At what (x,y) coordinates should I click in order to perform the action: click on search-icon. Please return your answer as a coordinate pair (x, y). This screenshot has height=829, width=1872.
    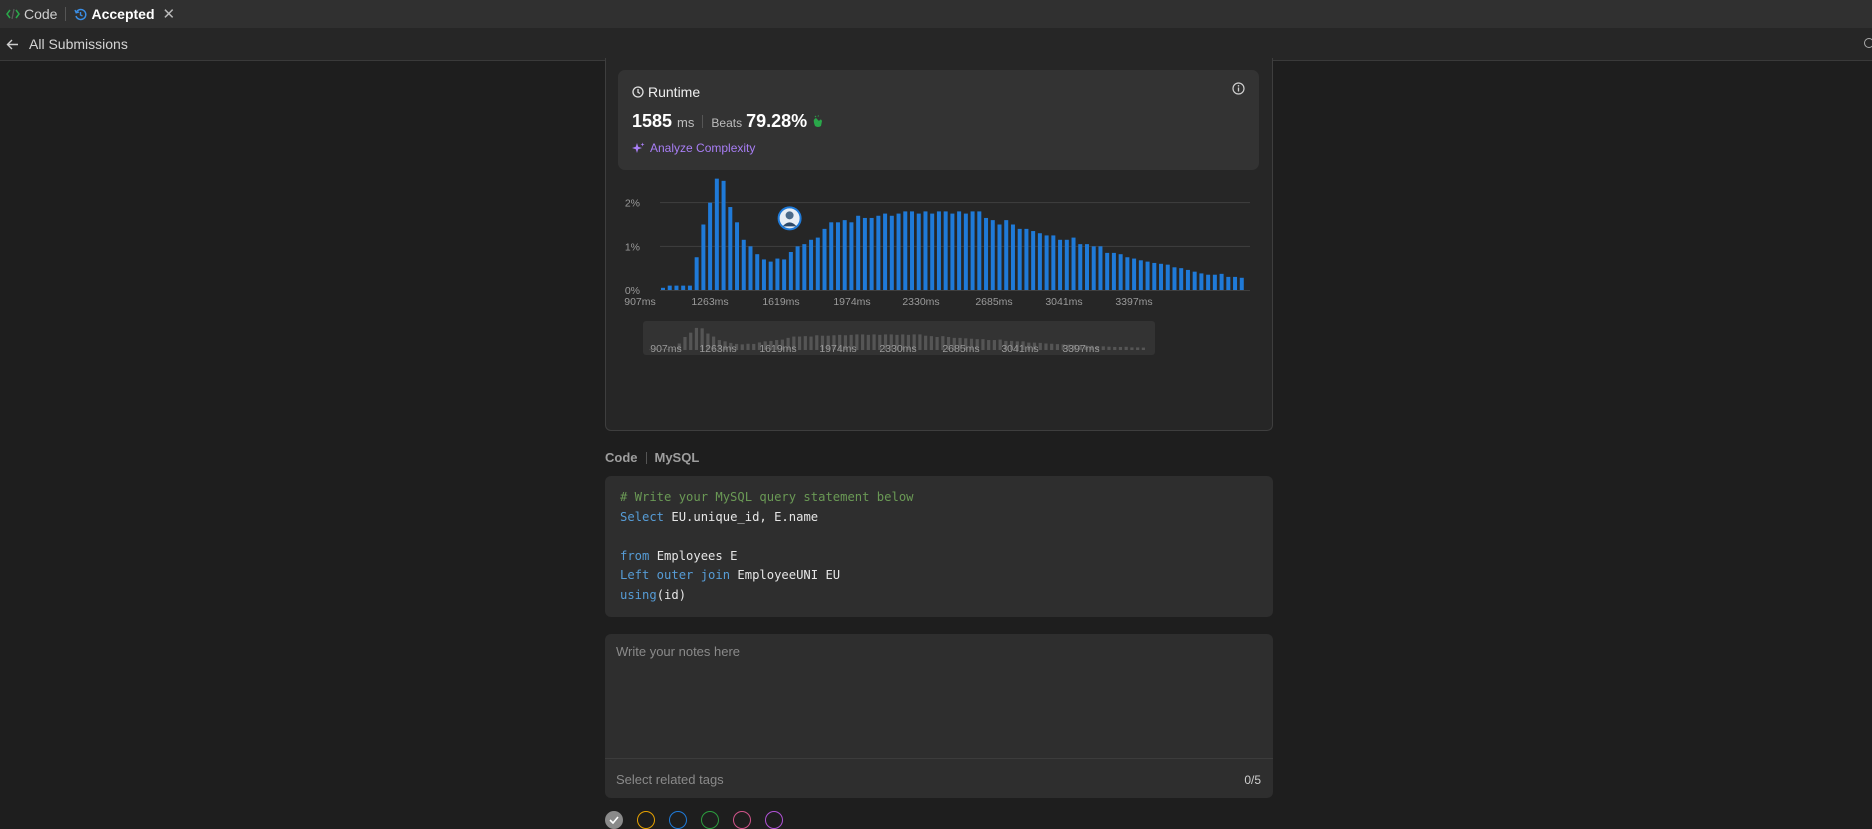
    Looking at the image, I should click on (1868, 43).